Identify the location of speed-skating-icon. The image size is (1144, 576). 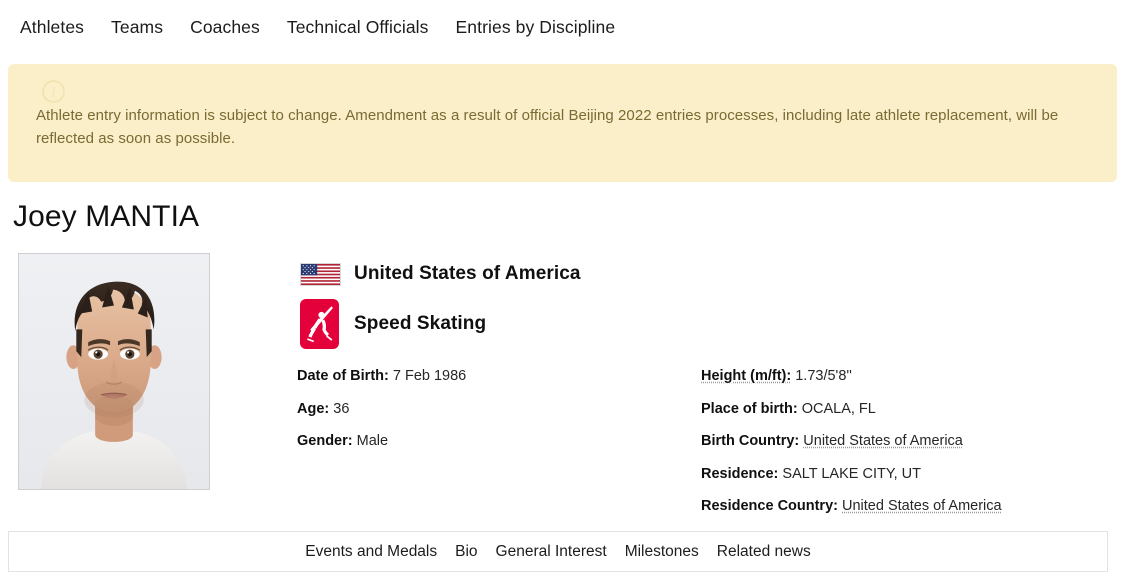
(319, 324).